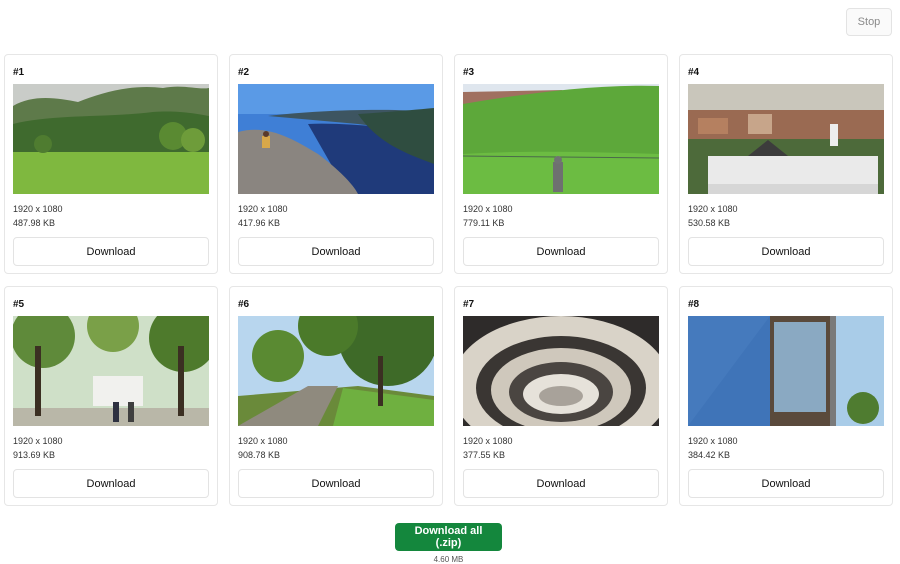 The width and height of the screenshot is (900, 564). Describe the element at coordinates (34, 455) in the screenshot. I see `image-file-size: 913.69 KB` at that location.